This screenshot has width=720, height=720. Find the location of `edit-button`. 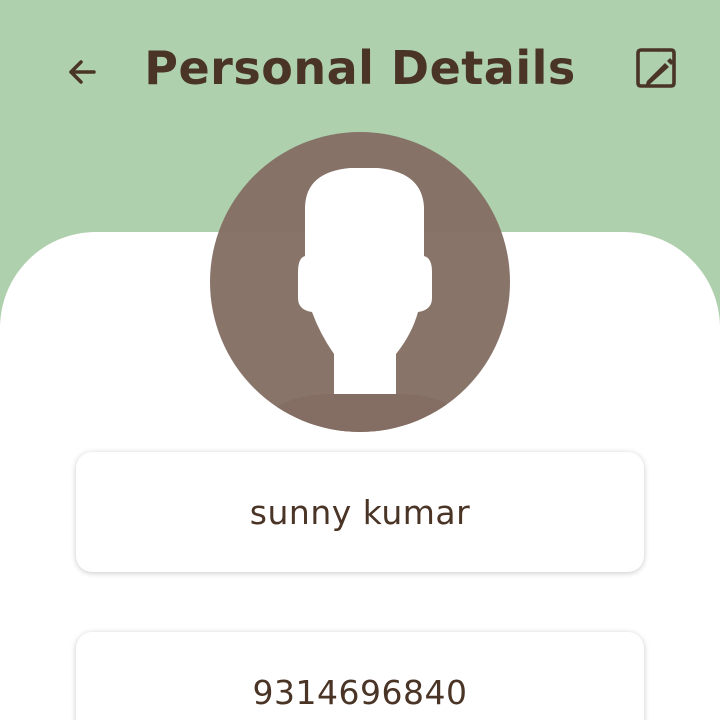

edit-button is located at coordinates (656, 70).